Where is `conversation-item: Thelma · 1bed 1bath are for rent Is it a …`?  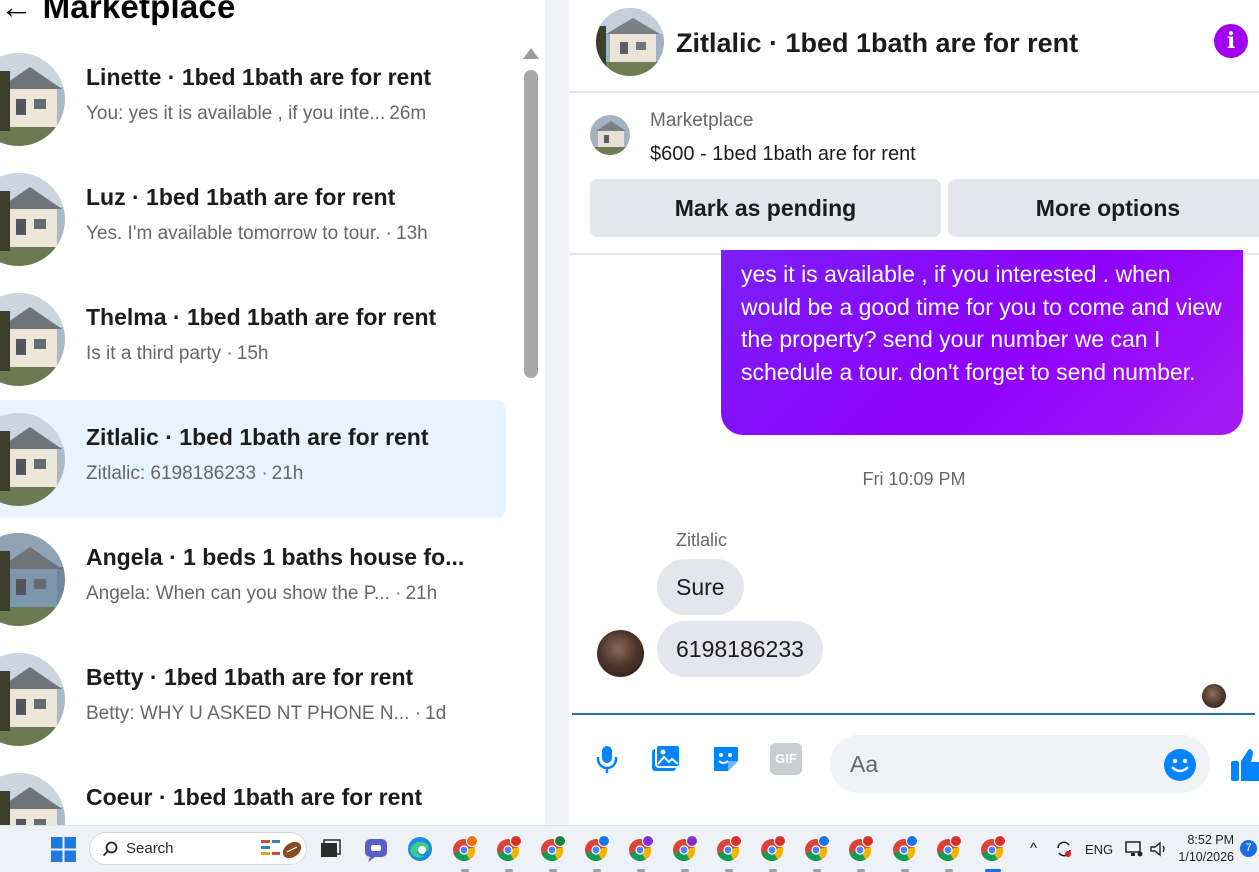 conversation-item: Thelma · 1bed 1bath are for rent Is it a … is located at coordinates (253, 339).